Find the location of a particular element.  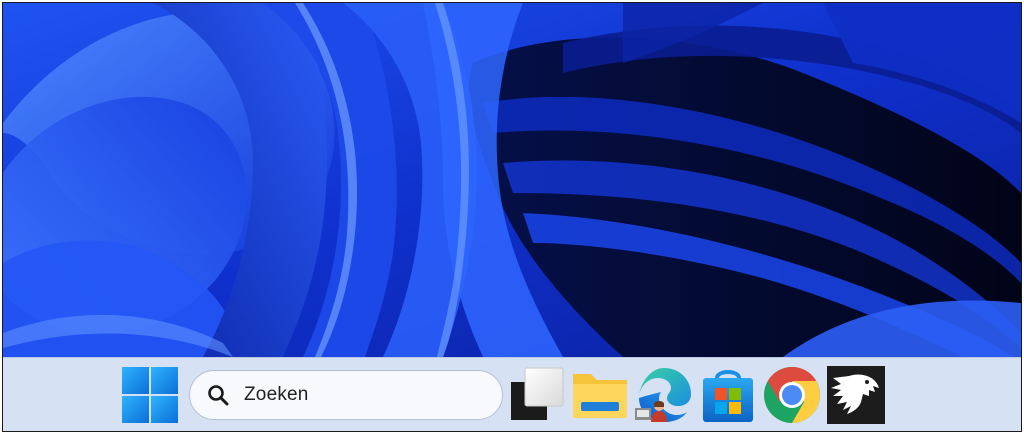

store-icon is located at coordinates (728, 396).